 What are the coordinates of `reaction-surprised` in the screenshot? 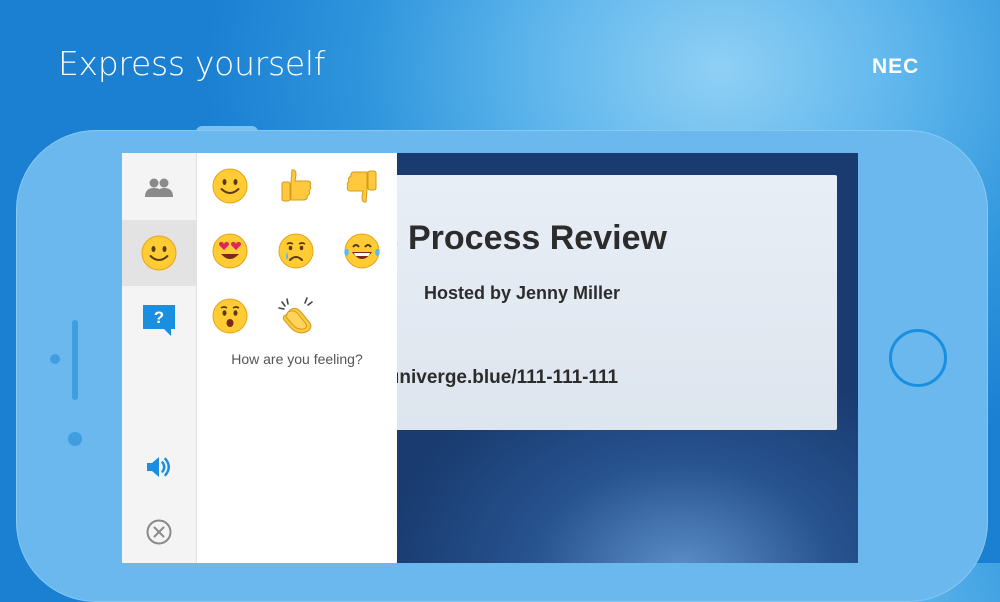 It's located at (230, 316).